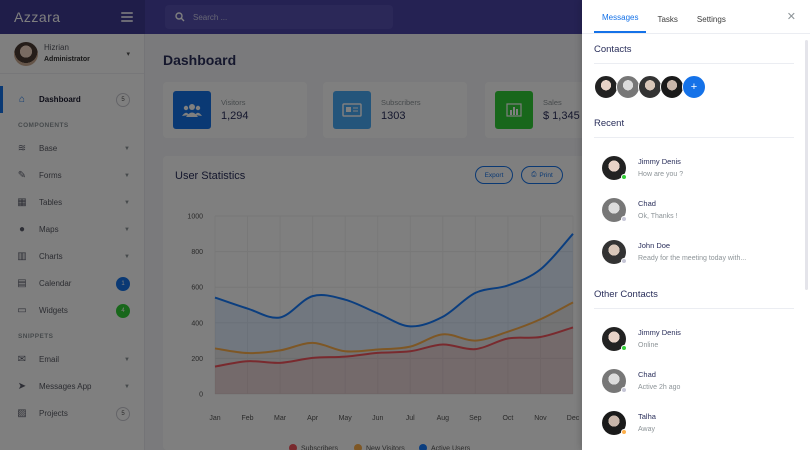 The width and height of the screenshot is (810, 450). Describe the element at coordinates (626, 294) in the screenshot. I see `other-contacts-heading: Other Contacts` at that location.